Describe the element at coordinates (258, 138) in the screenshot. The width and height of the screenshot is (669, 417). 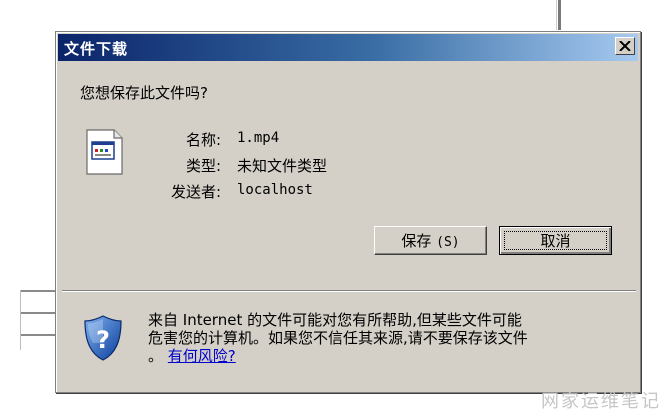
I see `name-value: 1.mp4` at that location.